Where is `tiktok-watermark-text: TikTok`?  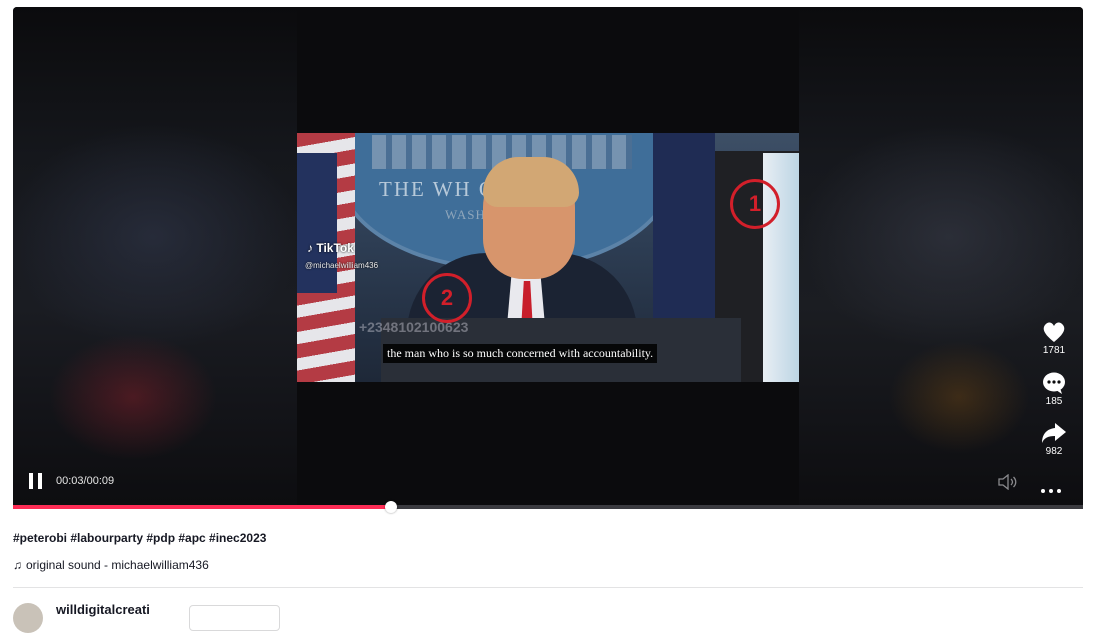 tiktok-watermark-text: TikTok is located at coordinates (335, 248).